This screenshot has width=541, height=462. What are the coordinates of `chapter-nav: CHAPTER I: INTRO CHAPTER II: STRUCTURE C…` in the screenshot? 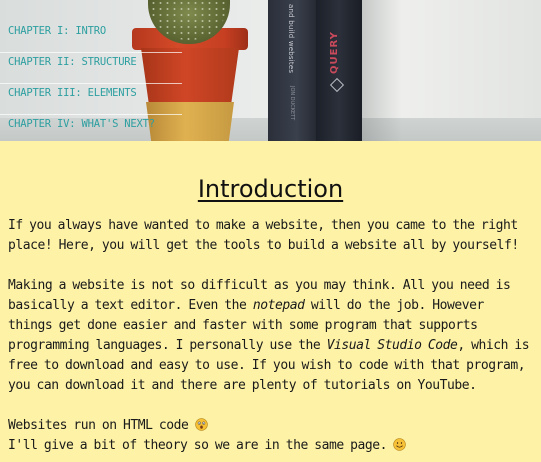 It's located at (100, 81).